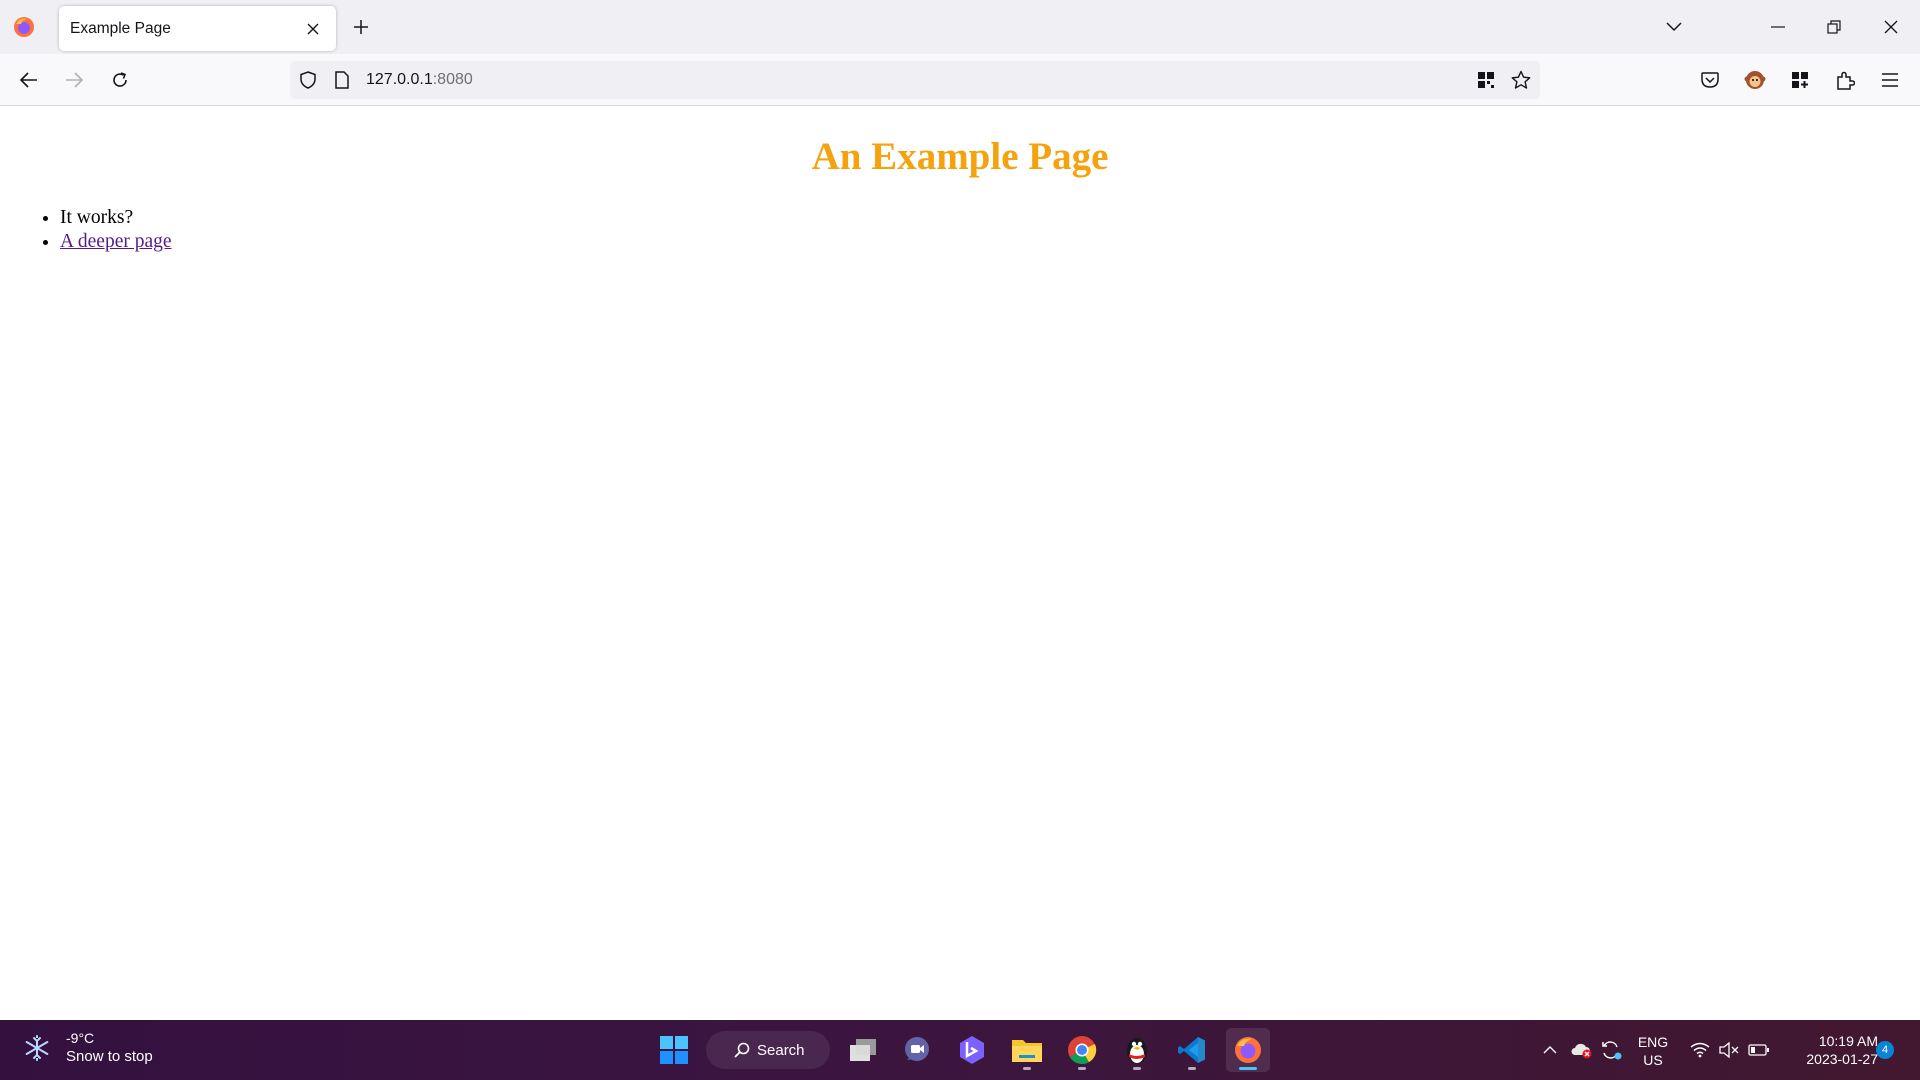 This screenshot has width=1920, height=1080. What do you see at coordinates (1828, 1050) in the screenshot?
I see `clock: 10:19 AM 2023-01-27` at bounding box center [1828, 1050].